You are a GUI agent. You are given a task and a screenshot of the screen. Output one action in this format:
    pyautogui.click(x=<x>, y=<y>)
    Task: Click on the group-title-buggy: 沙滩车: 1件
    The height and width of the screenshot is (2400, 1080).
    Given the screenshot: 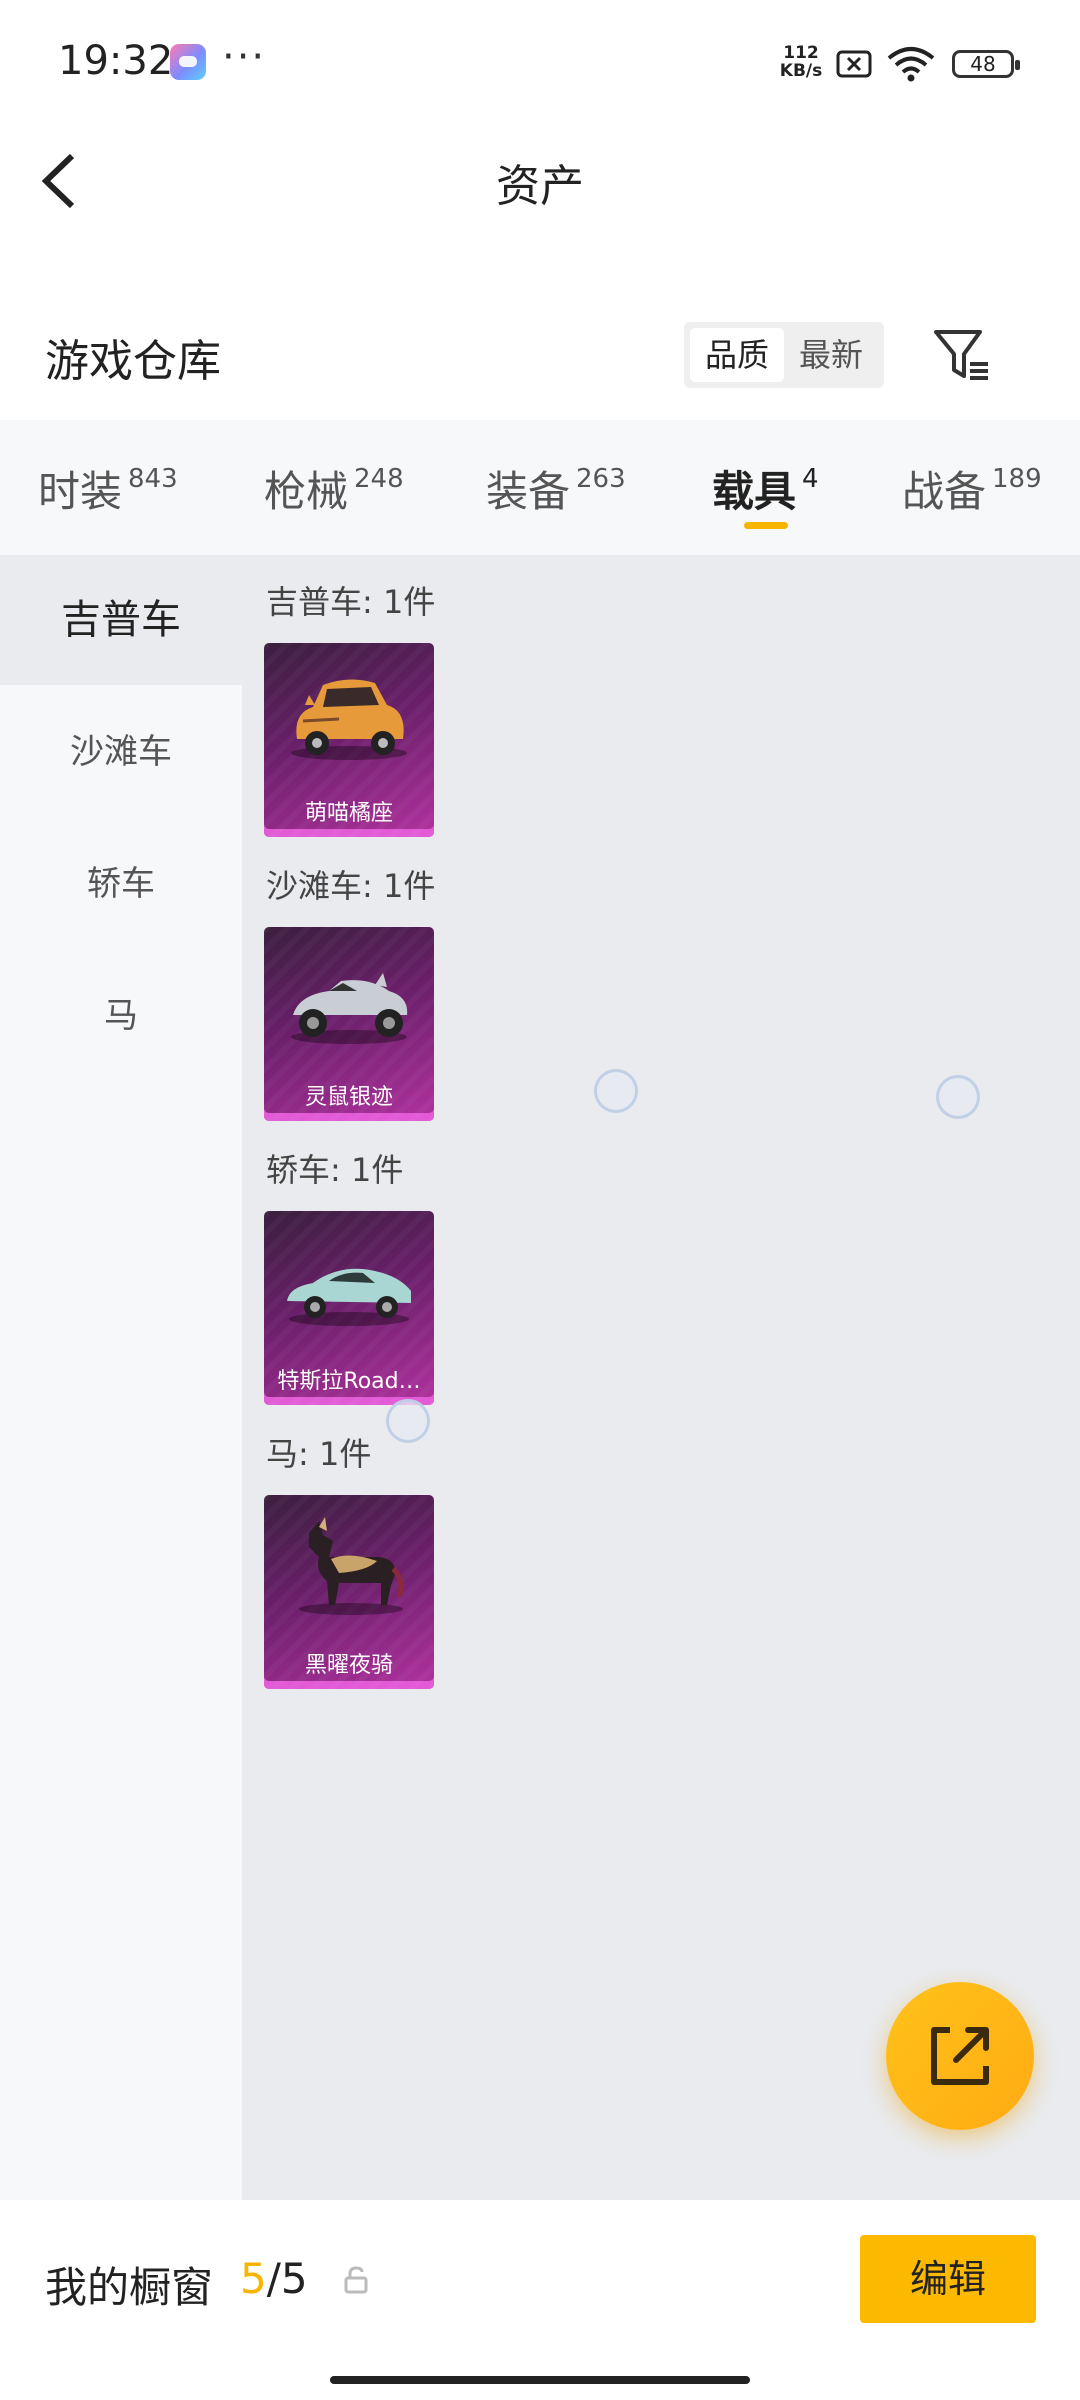 What is the action you would take?
    pyautogui.click(x=351, y=886)
    